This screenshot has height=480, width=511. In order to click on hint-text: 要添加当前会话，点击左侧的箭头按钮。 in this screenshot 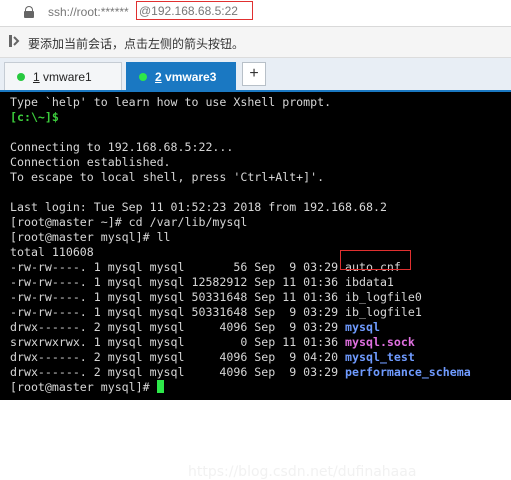, I will do `click(136, 44)`.